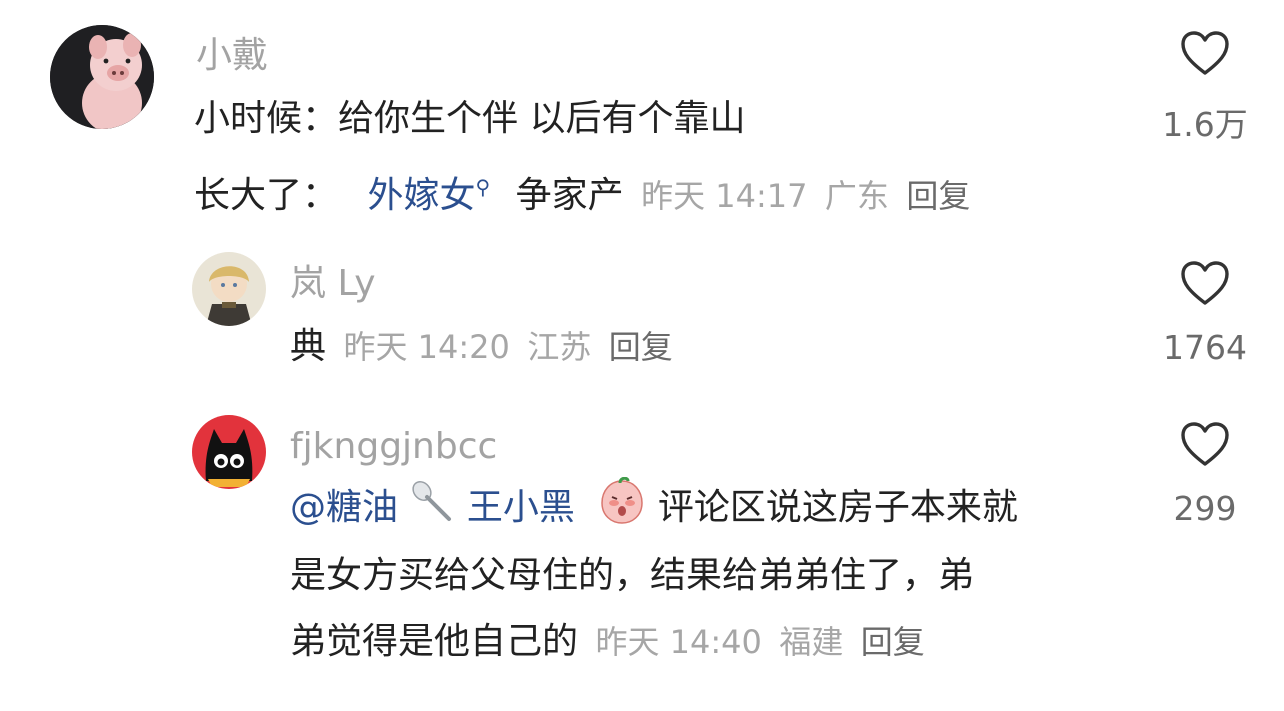  Describe the element at coordinates (421, 195) in the screenshot. I see `search-link-label: 外嫁女` at that location.